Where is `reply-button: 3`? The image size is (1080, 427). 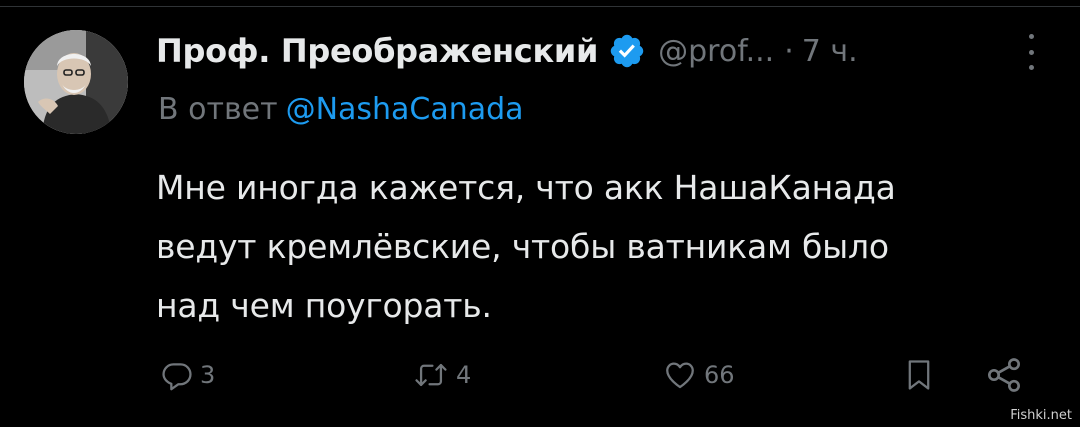 reply-button: 3 is located at coordinates (187, 375).